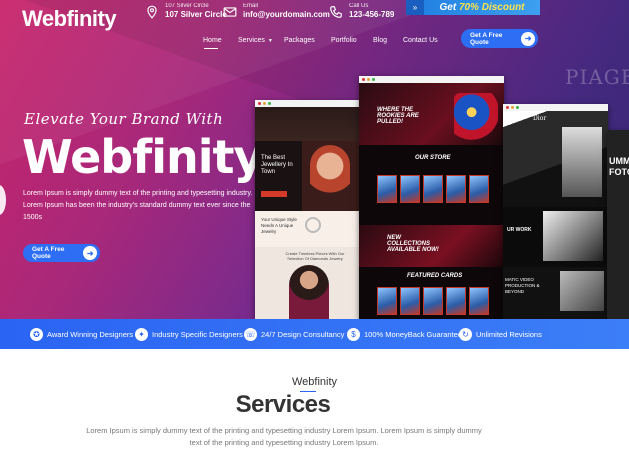 This screenshot has height=457, width=629. I want to click on phone-label: Call Us, so click(359, 6).